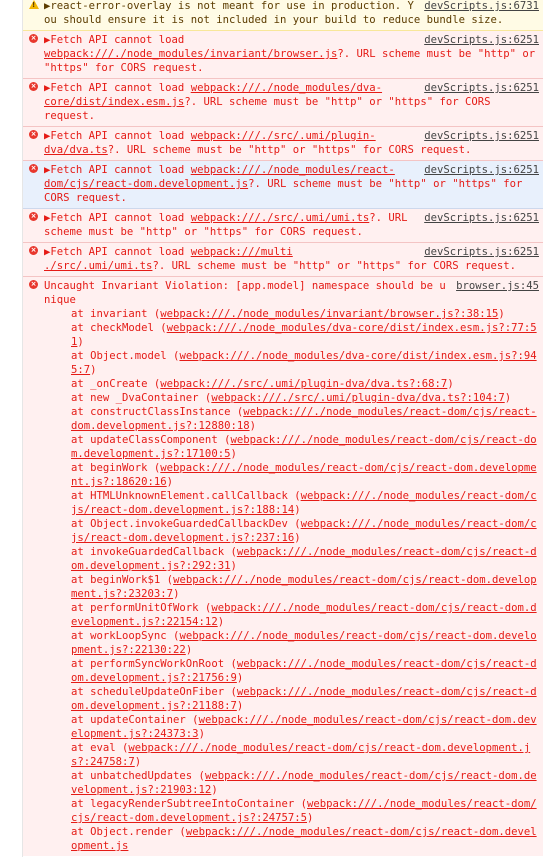 Image resolution: width=543 pixels, height=857 pixels. I want to click on frame-function: at Object.model (, so click(125, 356).